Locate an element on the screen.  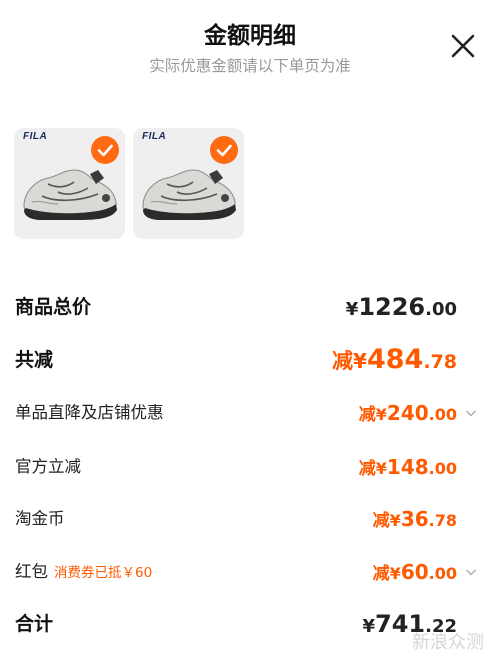
product-thumbnails: FILA FILA is located at coordinates (129, 183).